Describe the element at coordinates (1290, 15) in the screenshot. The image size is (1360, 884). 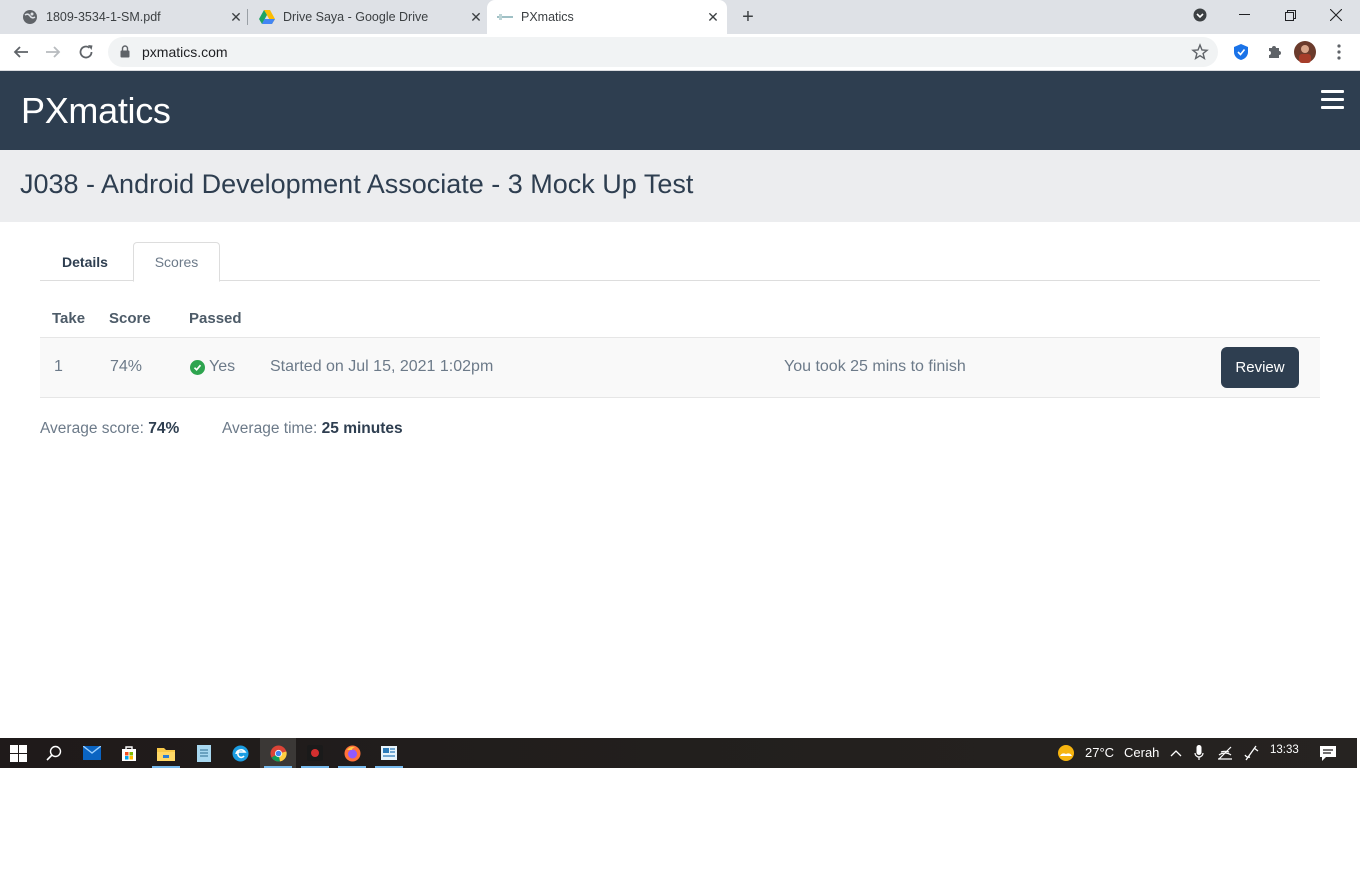
I see `restore-button` at that location.